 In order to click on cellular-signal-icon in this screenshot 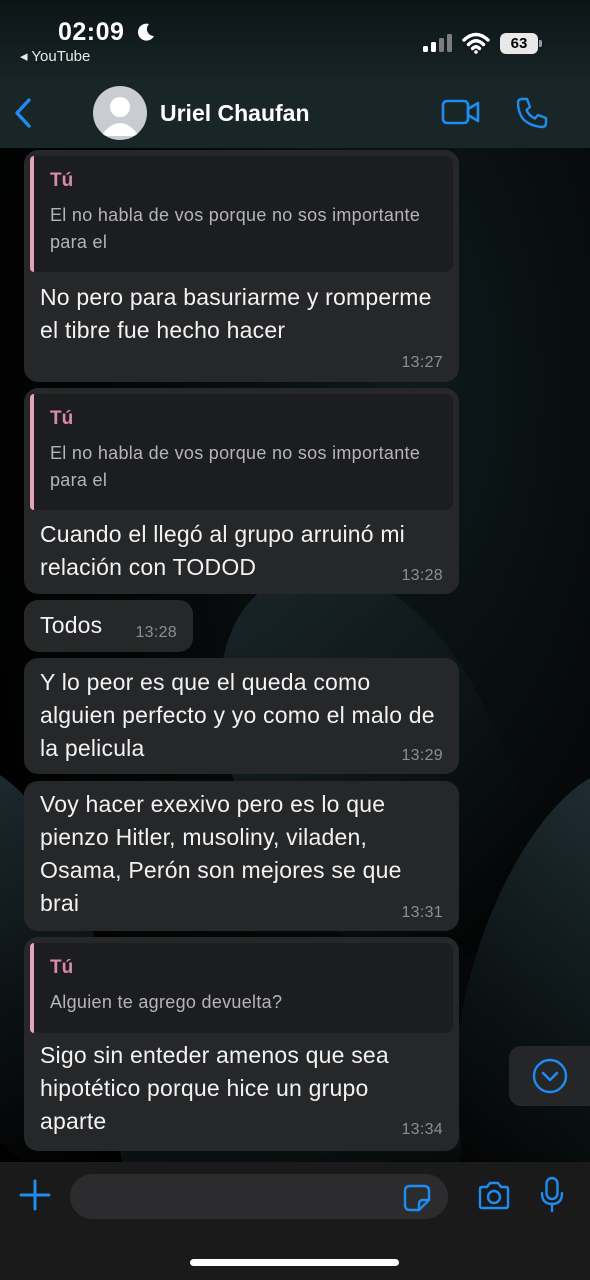, I will do `click(438, 43)`.